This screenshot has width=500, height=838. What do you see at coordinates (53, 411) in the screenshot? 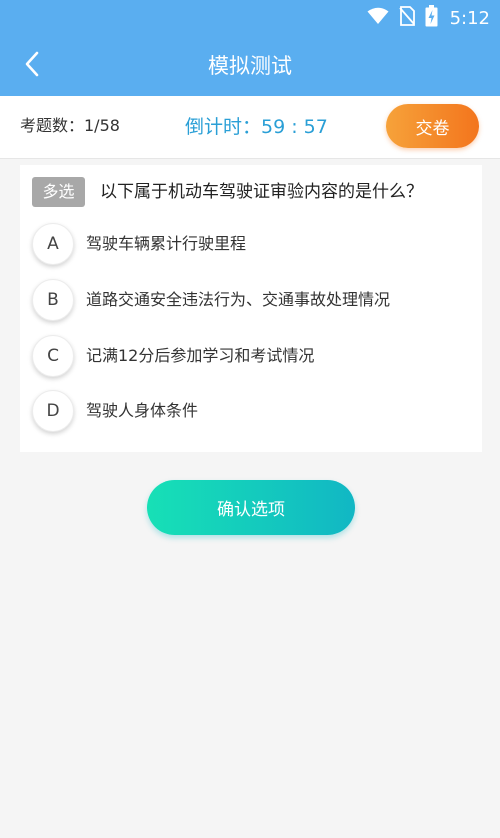
I see `option-letter-circle: D` at bounding box center [53, 411].